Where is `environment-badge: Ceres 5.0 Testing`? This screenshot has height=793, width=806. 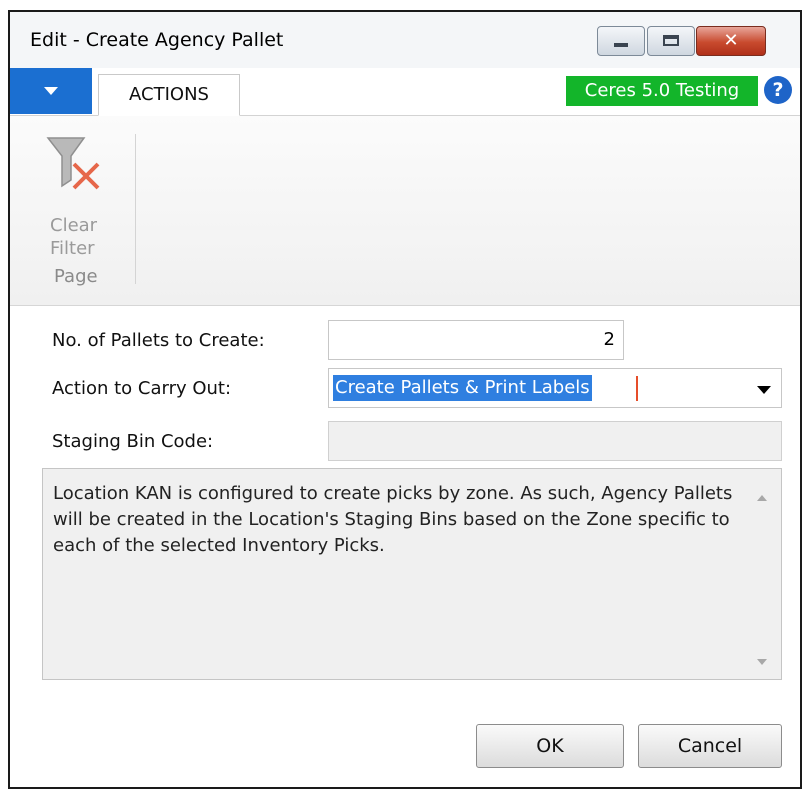
environment-badge: Ceres 5.0 Testing is located at coordinates (662, 91).